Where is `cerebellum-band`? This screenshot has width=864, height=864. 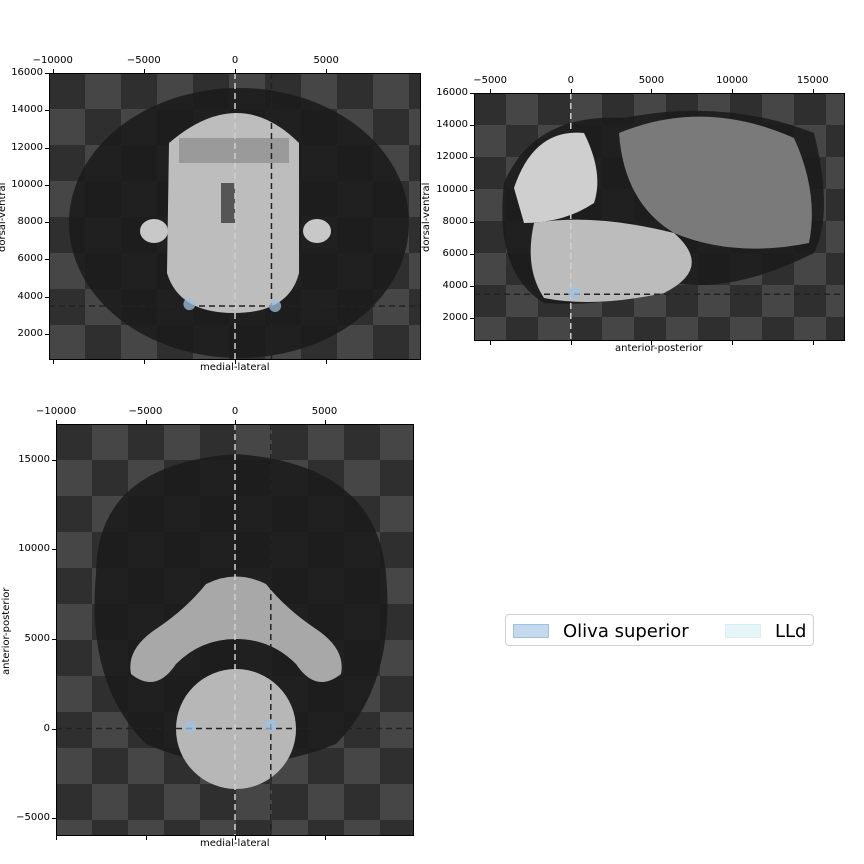
cerebellum-band is located at coordinates (234, 150).